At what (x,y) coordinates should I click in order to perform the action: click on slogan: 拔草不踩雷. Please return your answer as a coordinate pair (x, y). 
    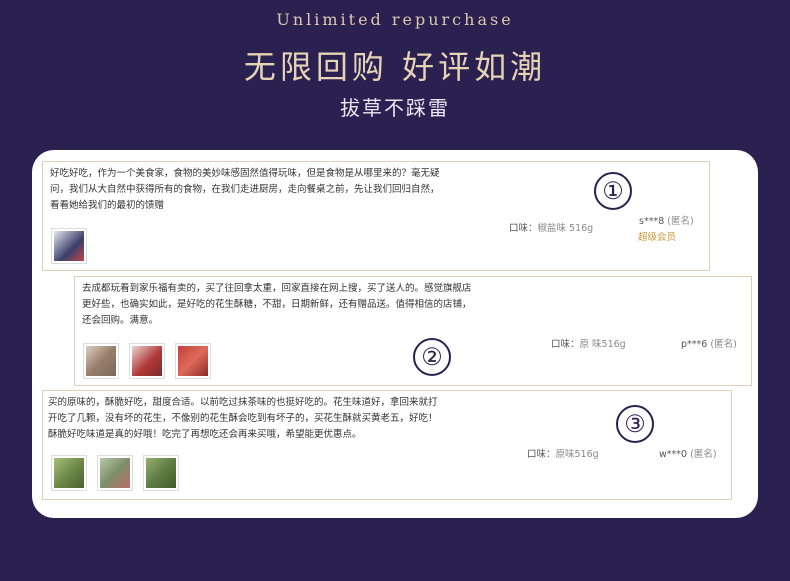
    Looking at the image, I should click on (395, 108).